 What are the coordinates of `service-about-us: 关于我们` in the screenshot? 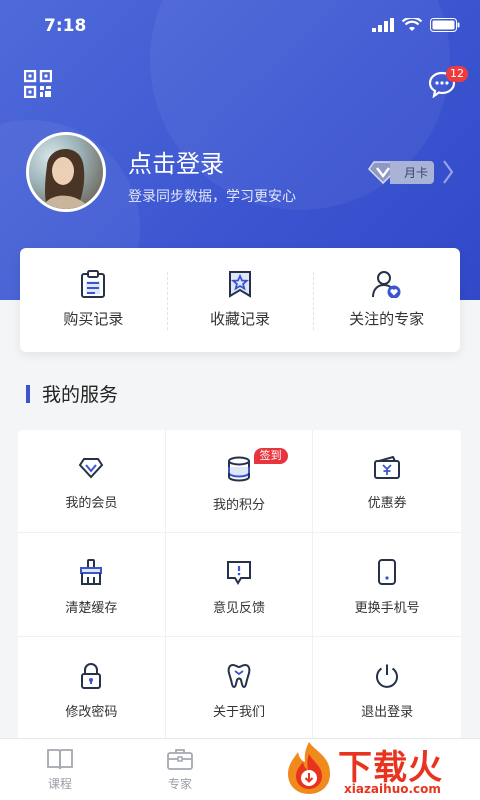 It's located at (240, 688).